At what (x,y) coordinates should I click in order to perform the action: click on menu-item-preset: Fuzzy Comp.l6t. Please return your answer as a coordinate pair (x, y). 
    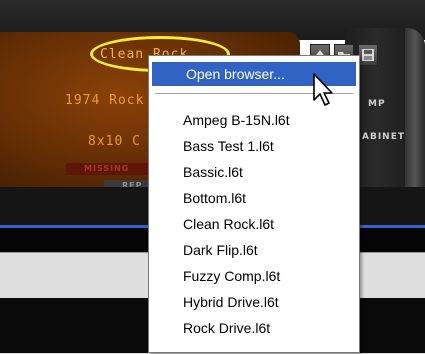
    Looking at the image, I should click on (254, 276).